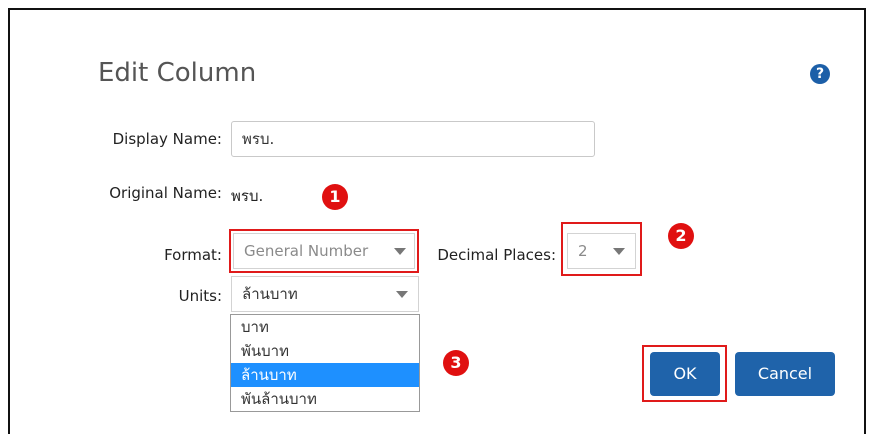  What do you see at coordinates (167, 139) in the screenshot?
I see `display-name-label: Display Name:` at bounding box center [167, 139].